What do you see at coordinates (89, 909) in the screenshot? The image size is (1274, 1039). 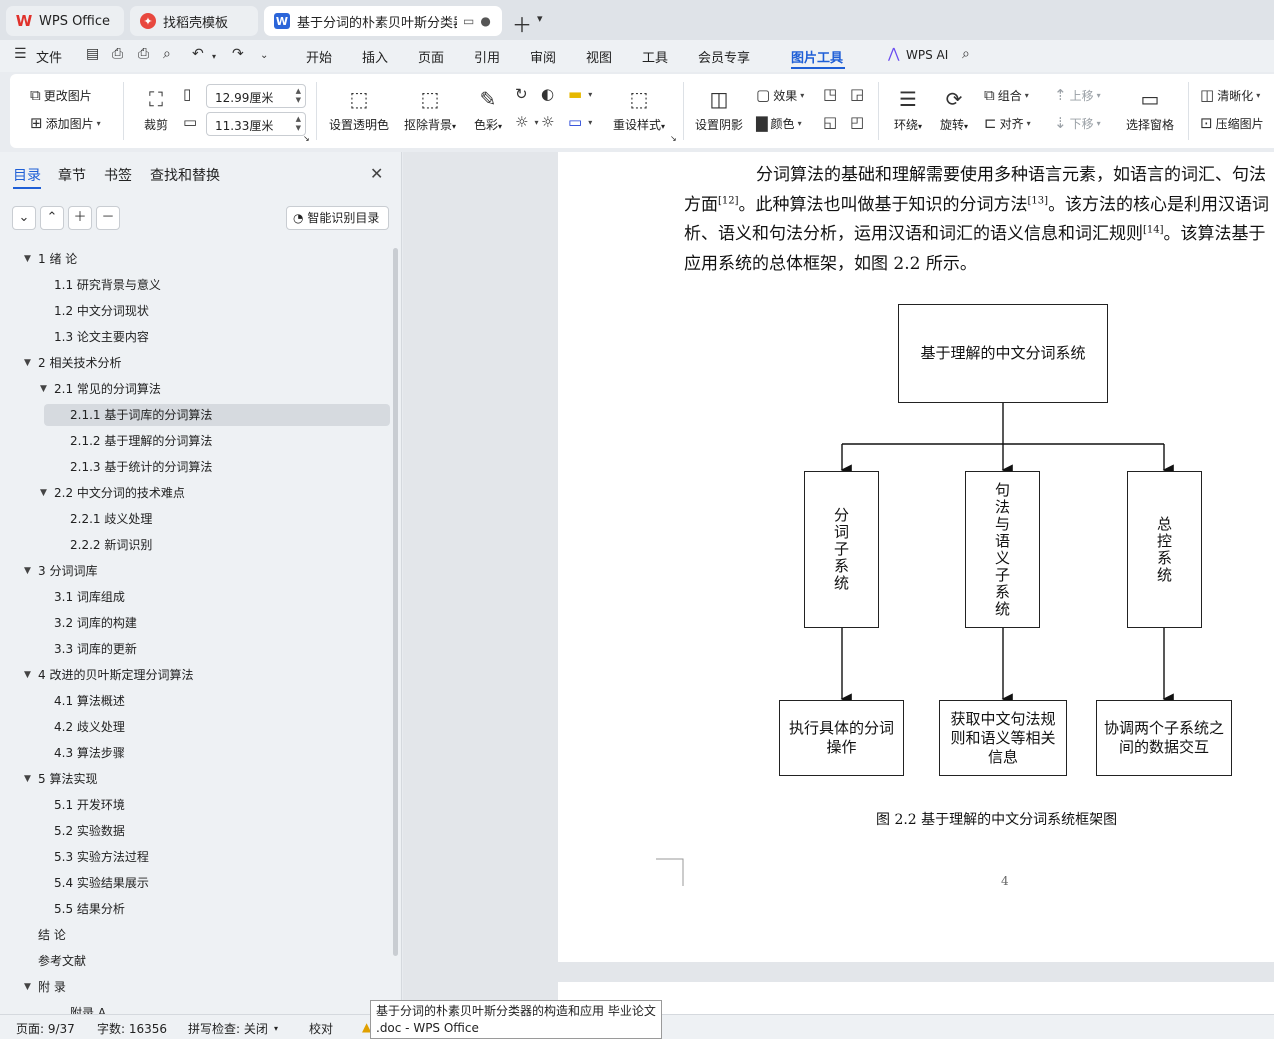 I see `toc-item: 5.5 结果分析` at bounding box center [89, 909].